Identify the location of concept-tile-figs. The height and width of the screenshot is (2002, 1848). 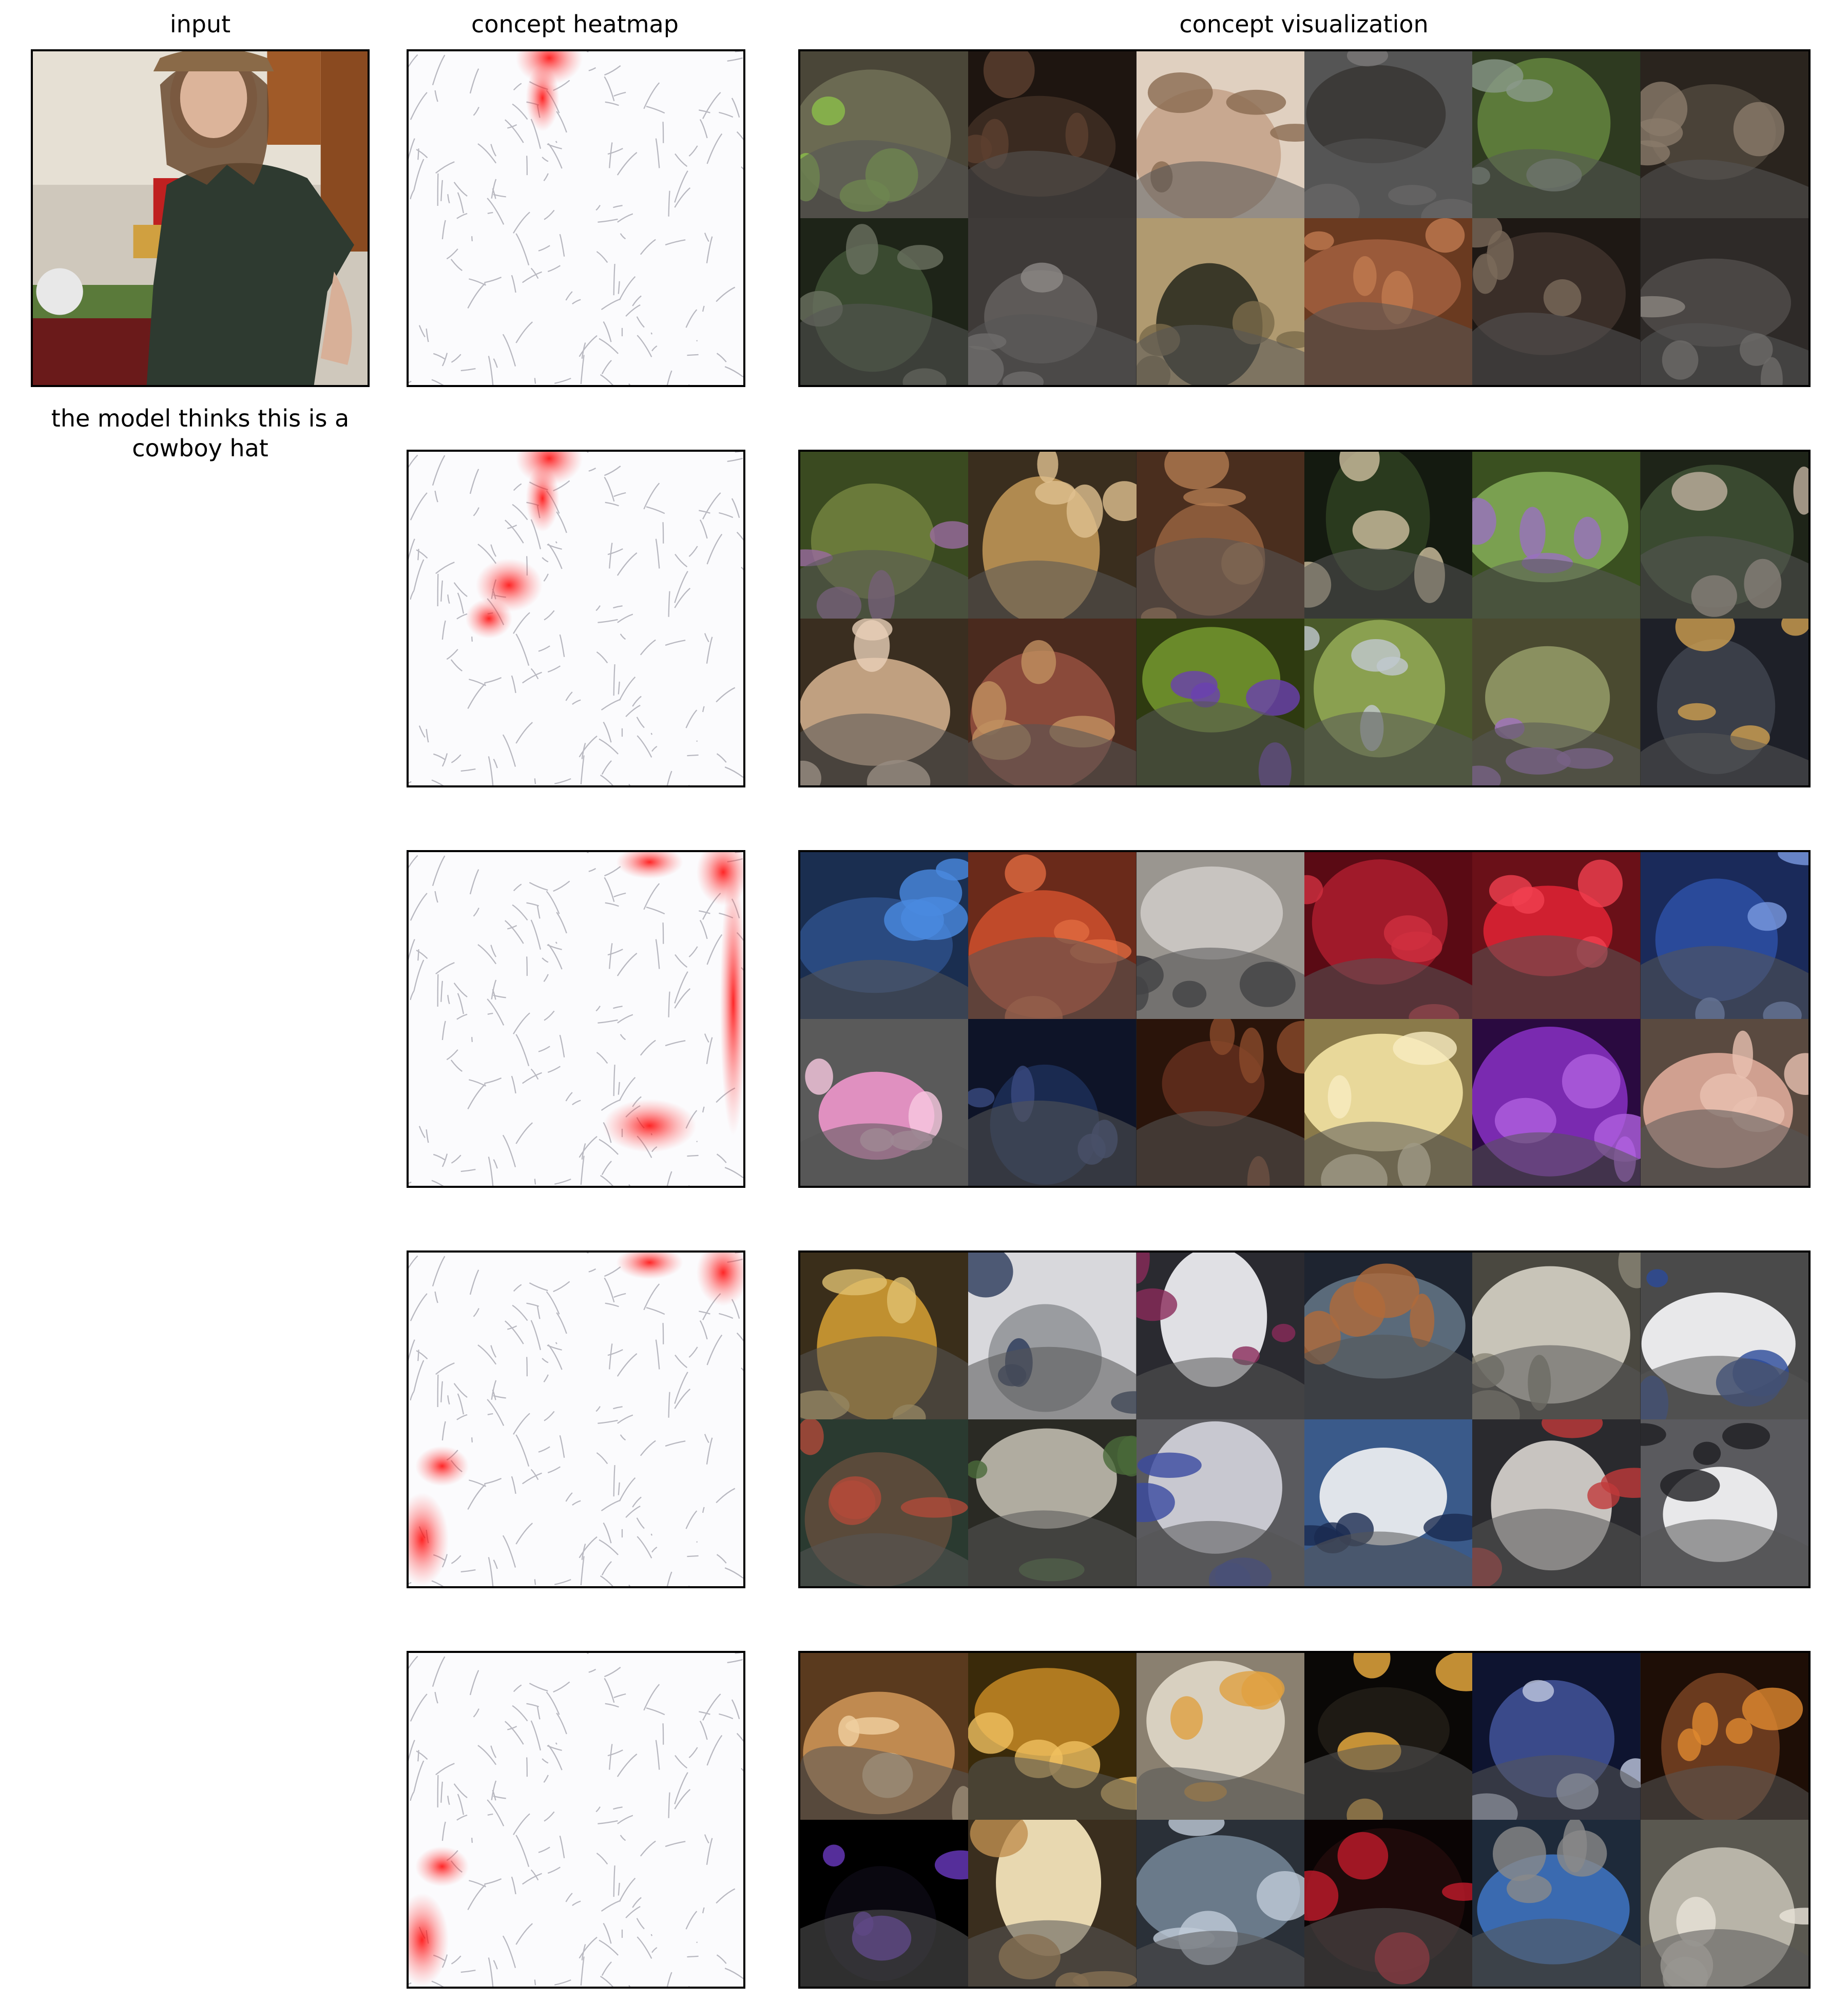
(1220, 535).